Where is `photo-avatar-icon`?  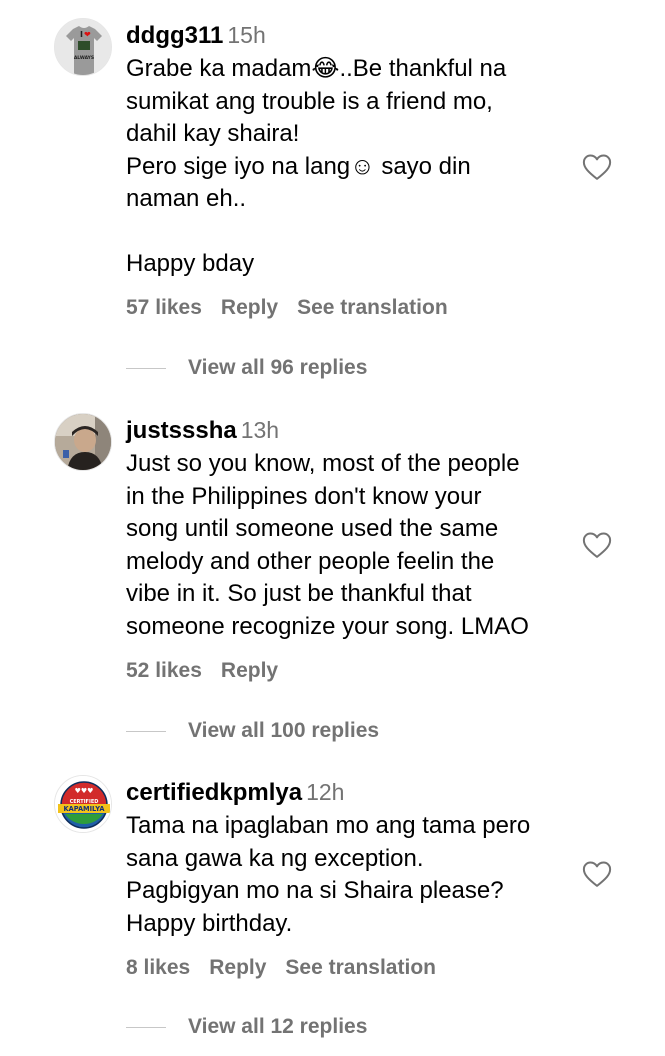
photo-avatar-icon is located at coordinates (83, 442).